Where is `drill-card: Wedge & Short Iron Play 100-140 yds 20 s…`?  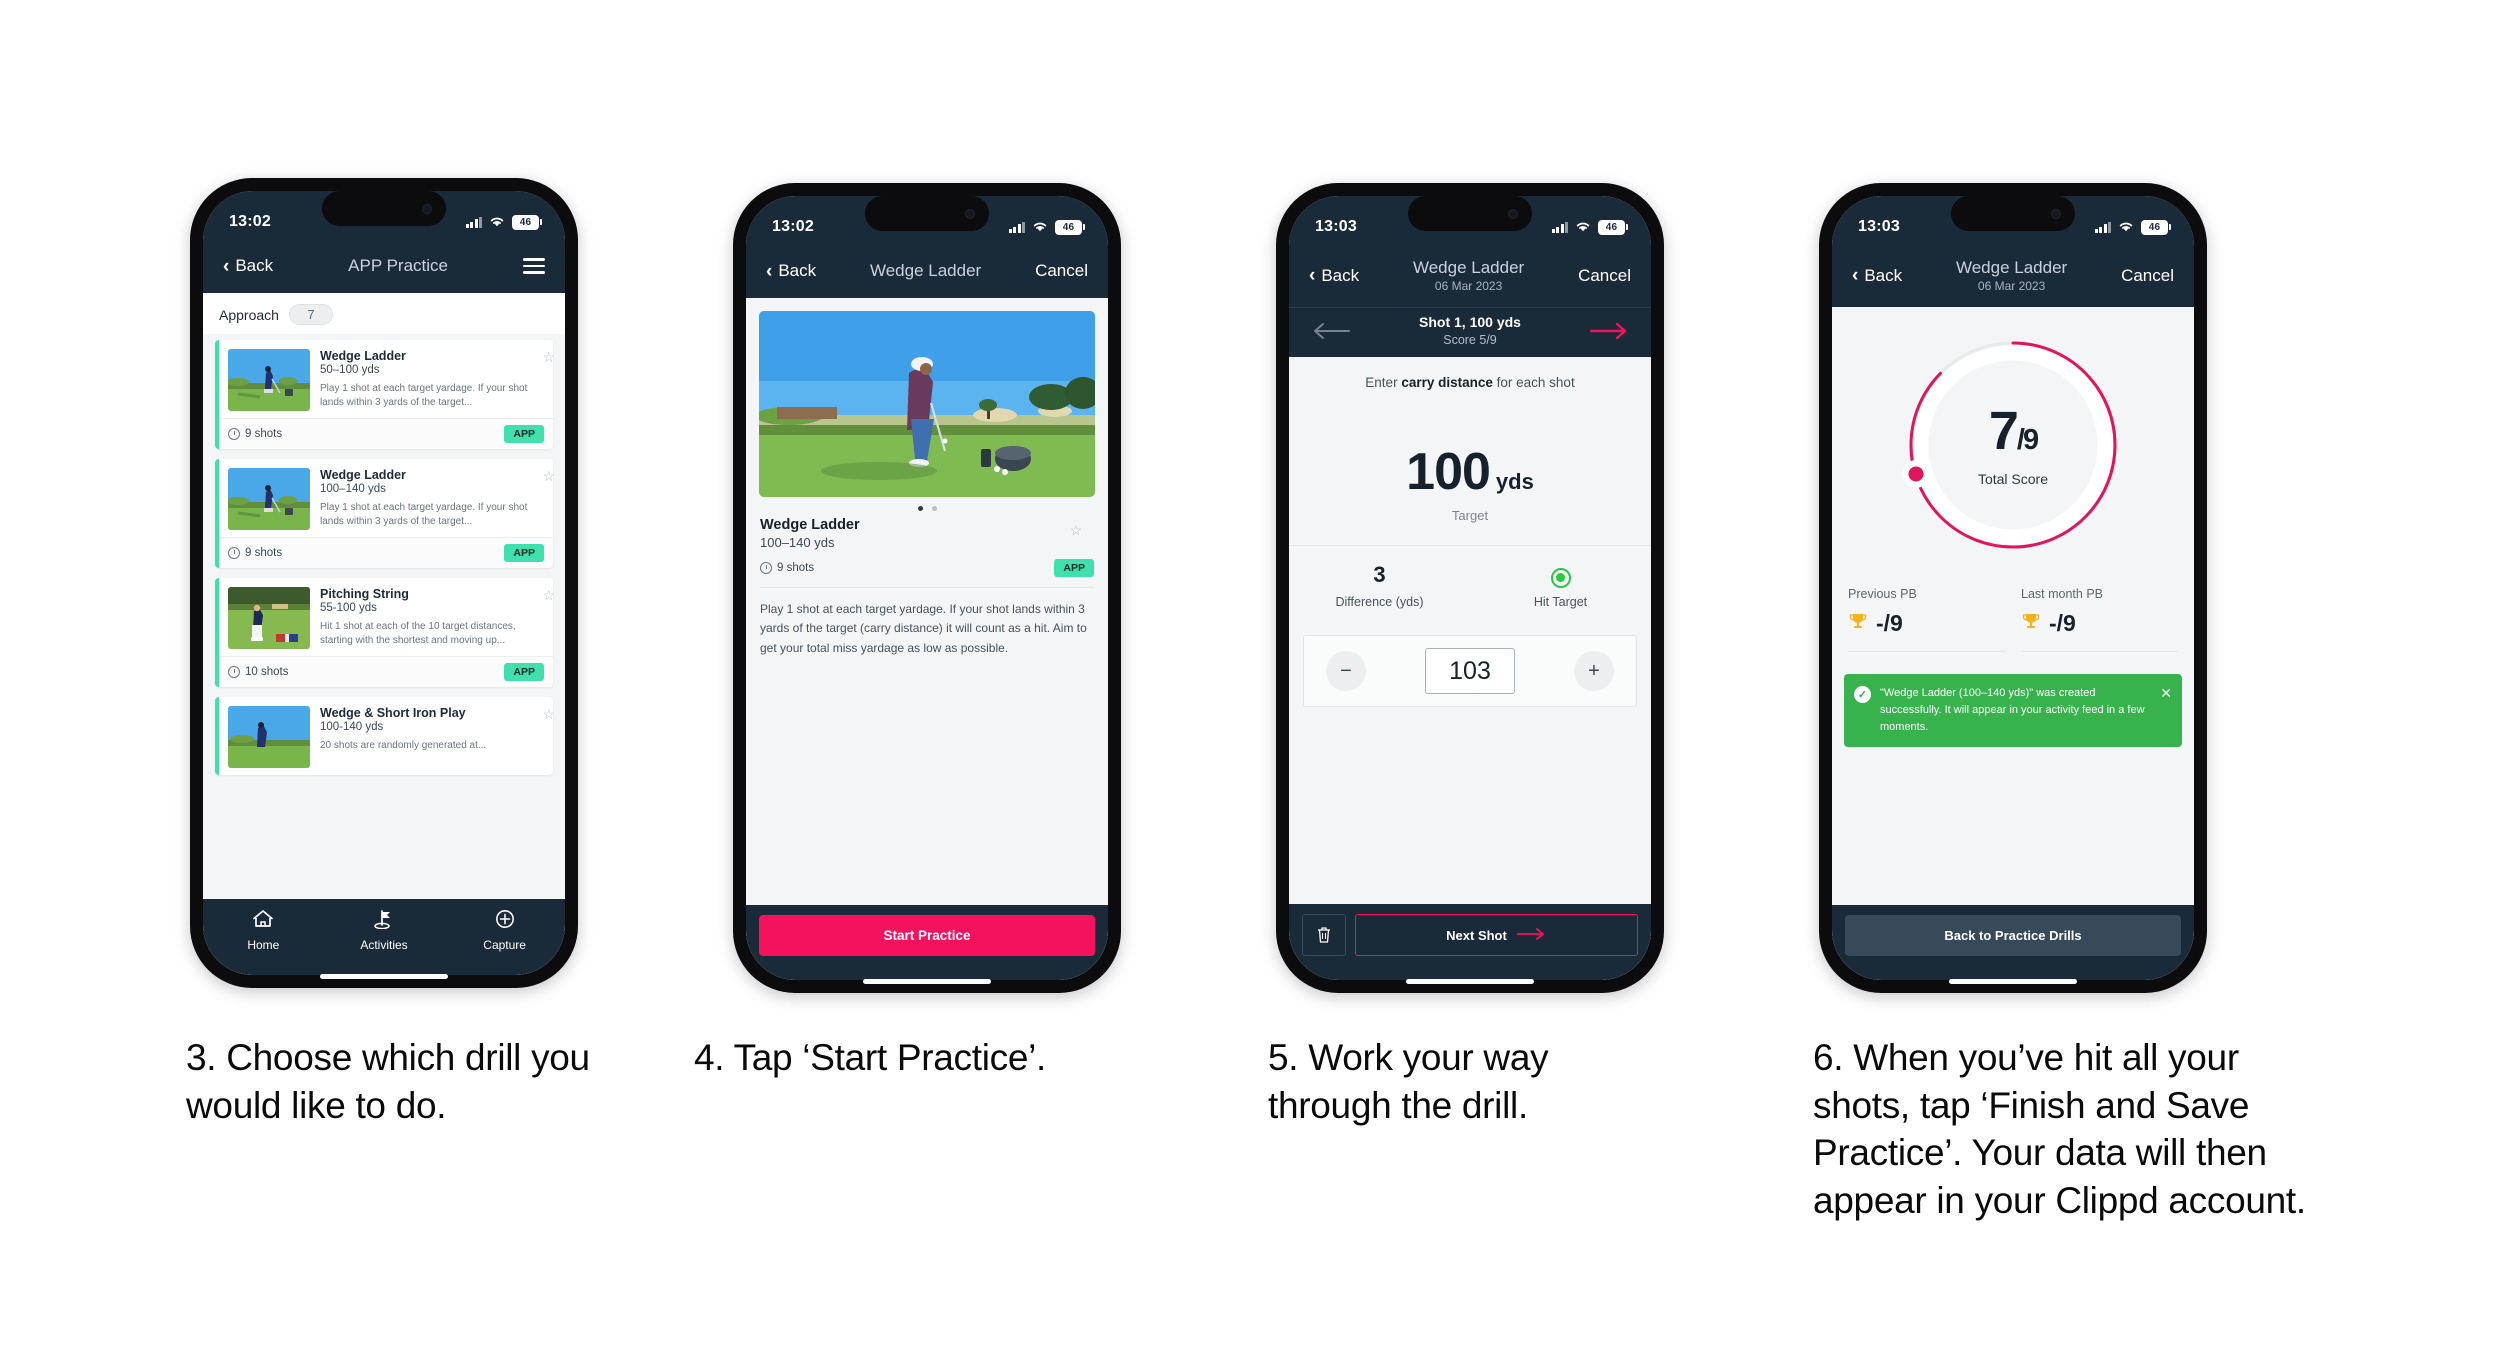
drill-card: Wedge & Short Iron Play 100-140 yds 20 s… is located at coordinates (385, 736).